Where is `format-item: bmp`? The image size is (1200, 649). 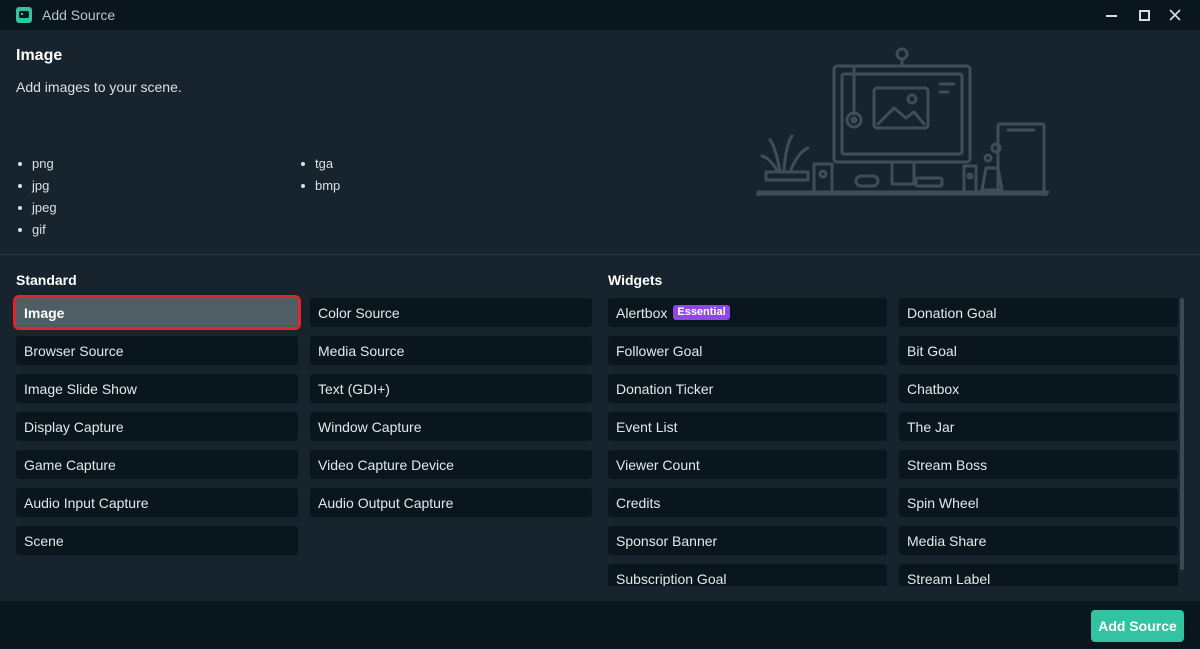 format-item: bmp is located at coordinates (319, 189).